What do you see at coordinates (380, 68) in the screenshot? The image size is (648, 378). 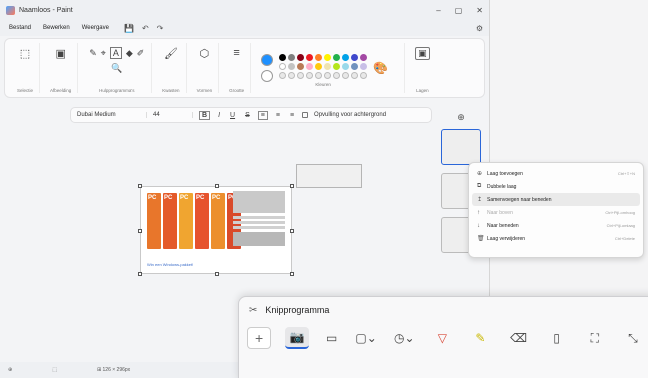 I see `edit-colors-icon: 🎨` at bounding box center [380, 68].